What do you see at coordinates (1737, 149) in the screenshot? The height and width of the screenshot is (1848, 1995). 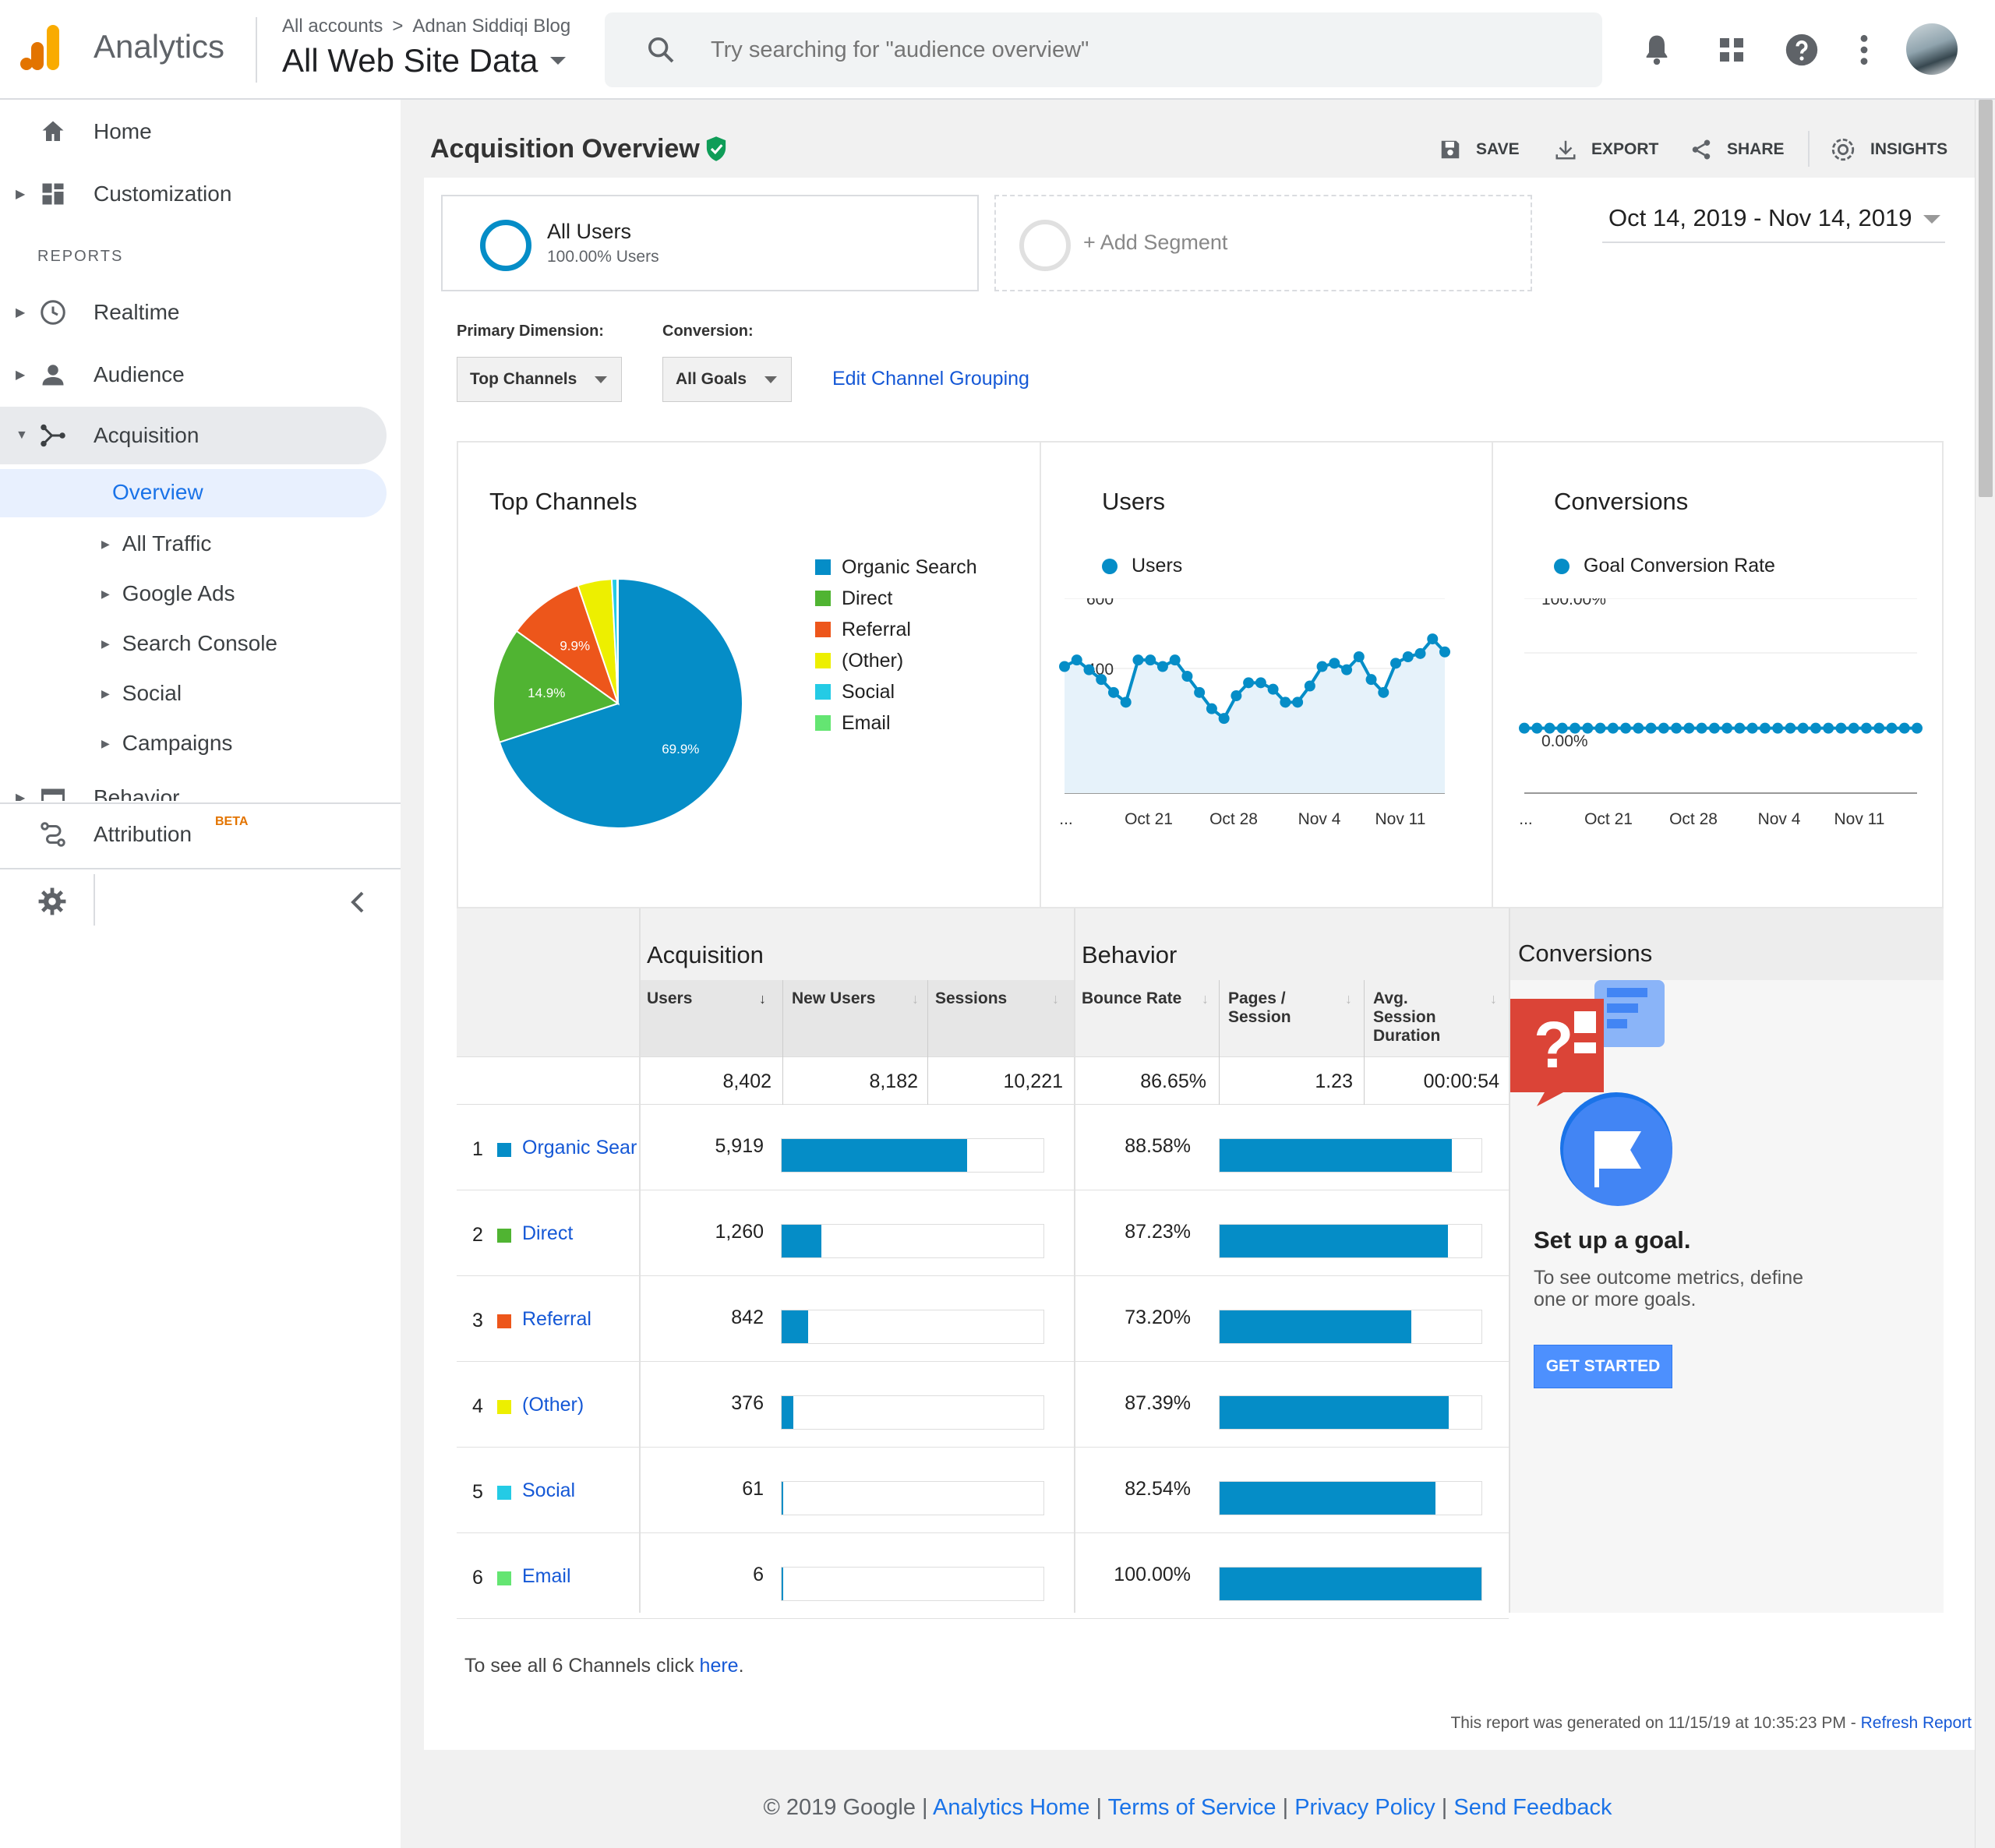 I see `share-button: SHARE` at bounding box center [1737, 149].